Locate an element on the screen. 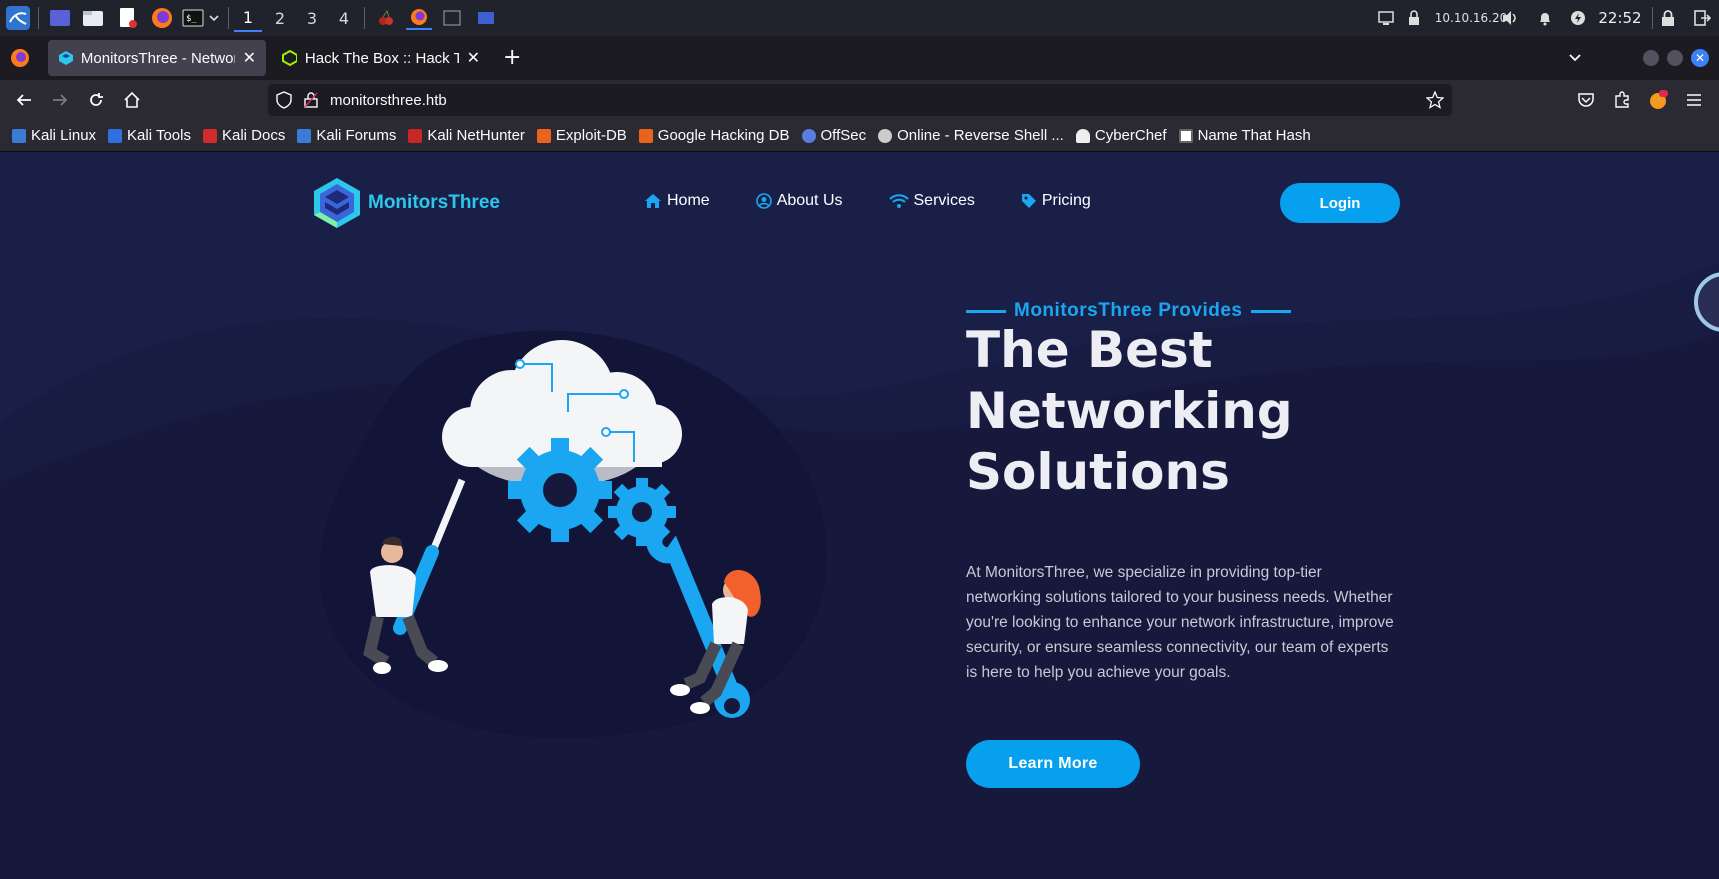 The width and height of the screenshot is (1719, 879). foxyproxy-icon is located at coordinates (1659, 99).